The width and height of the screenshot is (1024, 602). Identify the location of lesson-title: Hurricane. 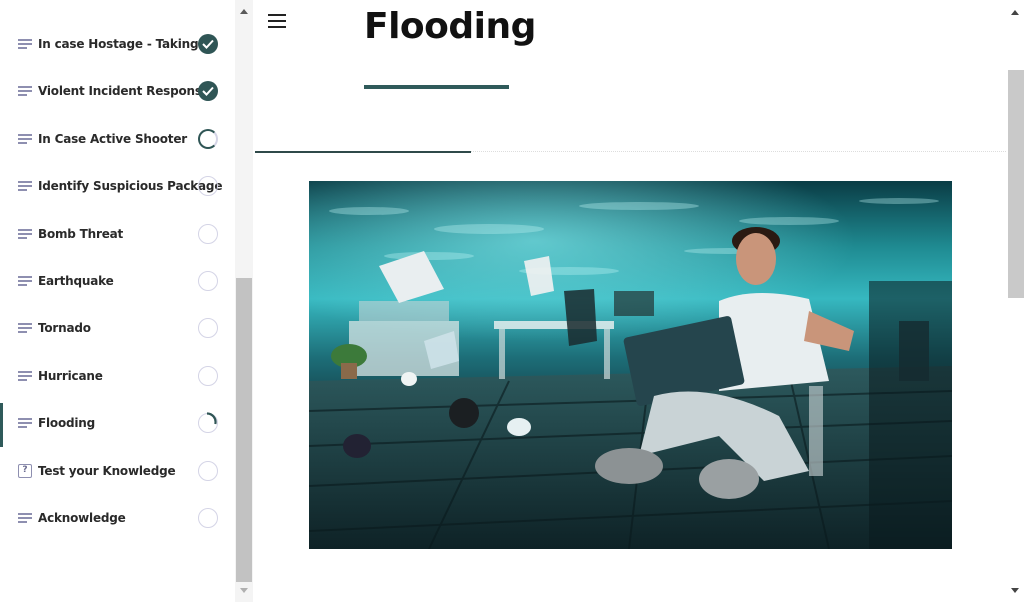
(70, 376).